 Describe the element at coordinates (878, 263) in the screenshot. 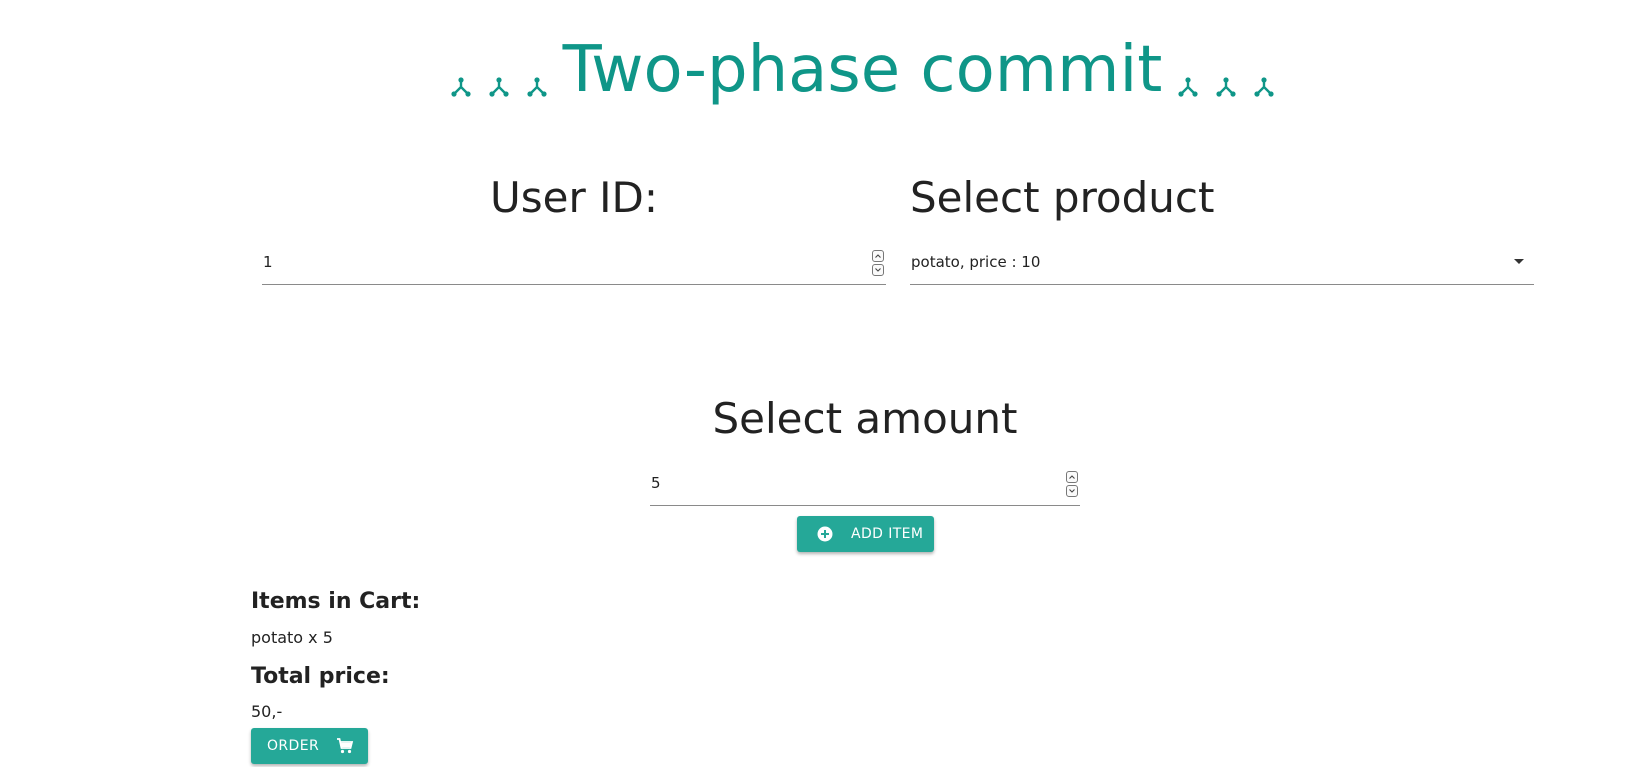

I see `user-id-spinner` at that location.